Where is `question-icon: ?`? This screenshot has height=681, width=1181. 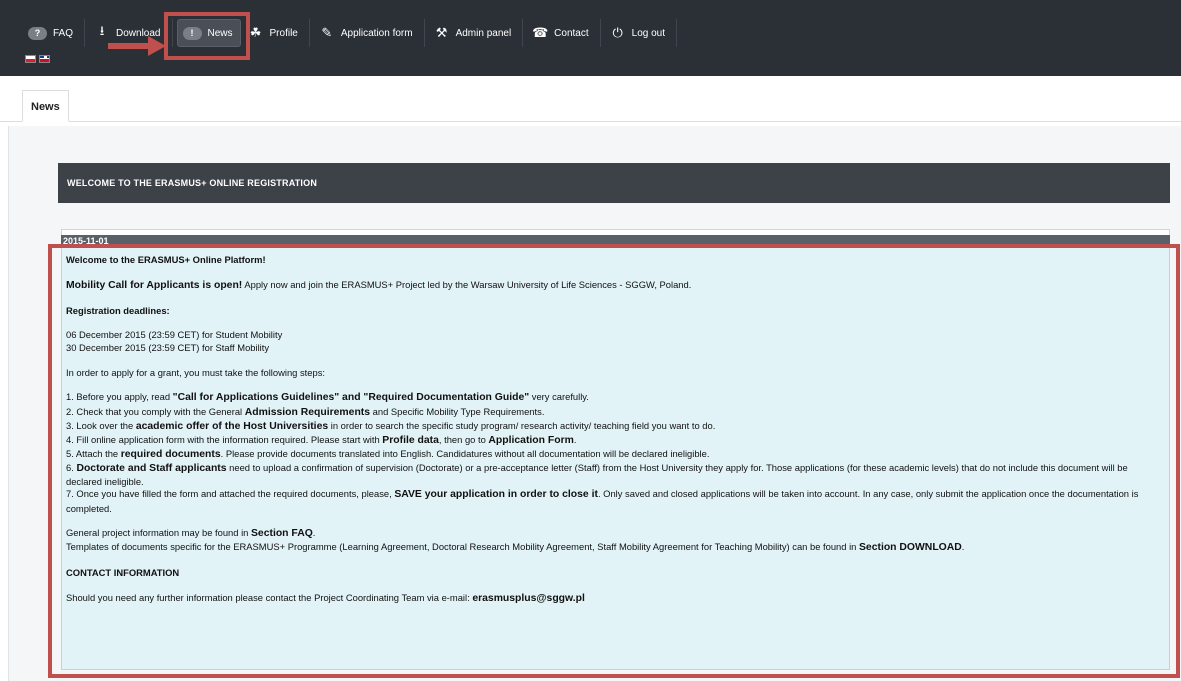 question-icon: ? is located at coordinates (37, 33).